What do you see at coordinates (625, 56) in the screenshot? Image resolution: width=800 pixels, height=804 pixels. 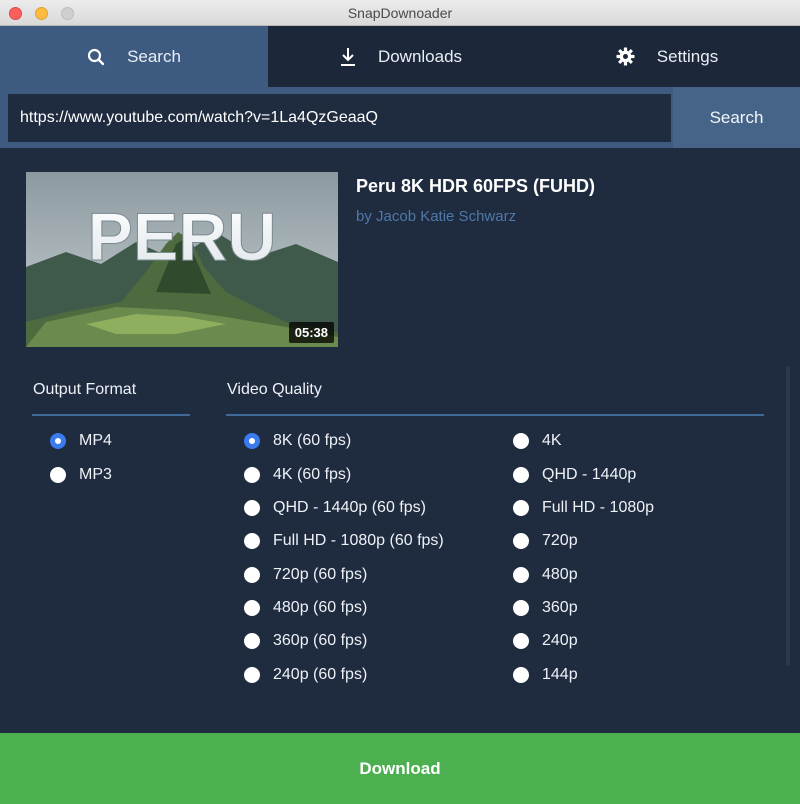 I see `gear-icon` at bounding box center [625, 56].